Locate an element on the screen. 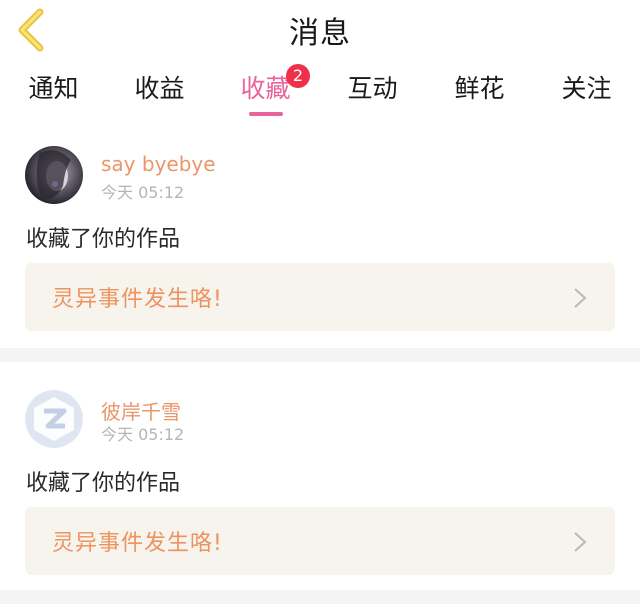  tab-earnings: 收益 is located at coordinates (159, 95).